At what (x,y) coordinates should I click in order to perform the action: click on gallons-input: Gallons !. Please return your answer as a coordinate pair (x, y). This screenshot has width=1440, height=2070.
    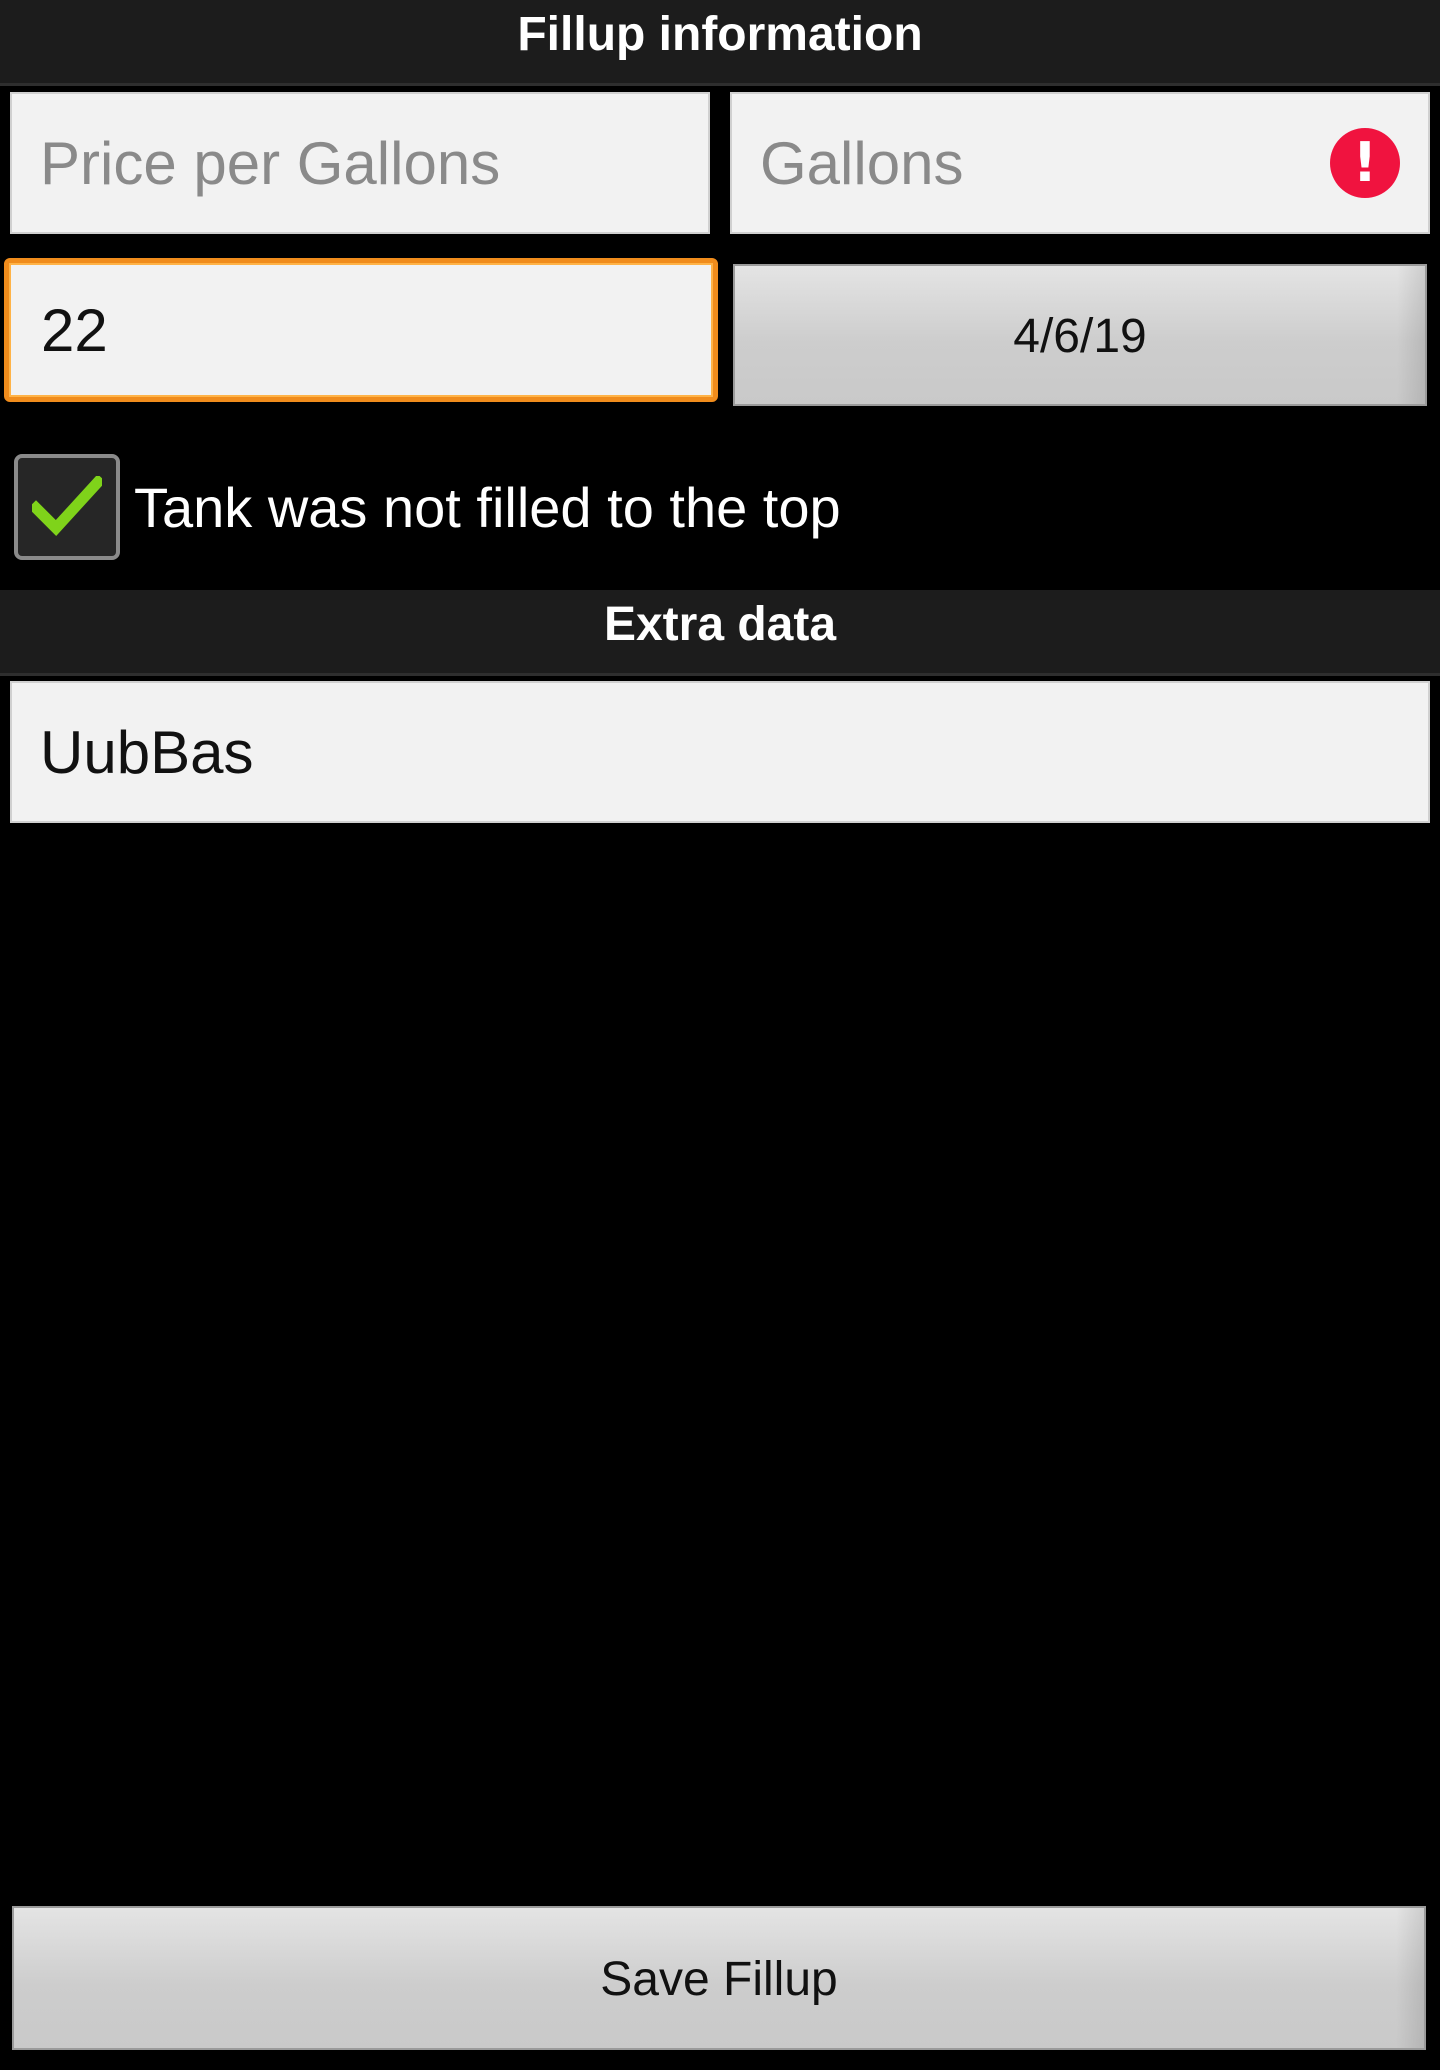
    Looking at the image, I should click on (1080, 163).